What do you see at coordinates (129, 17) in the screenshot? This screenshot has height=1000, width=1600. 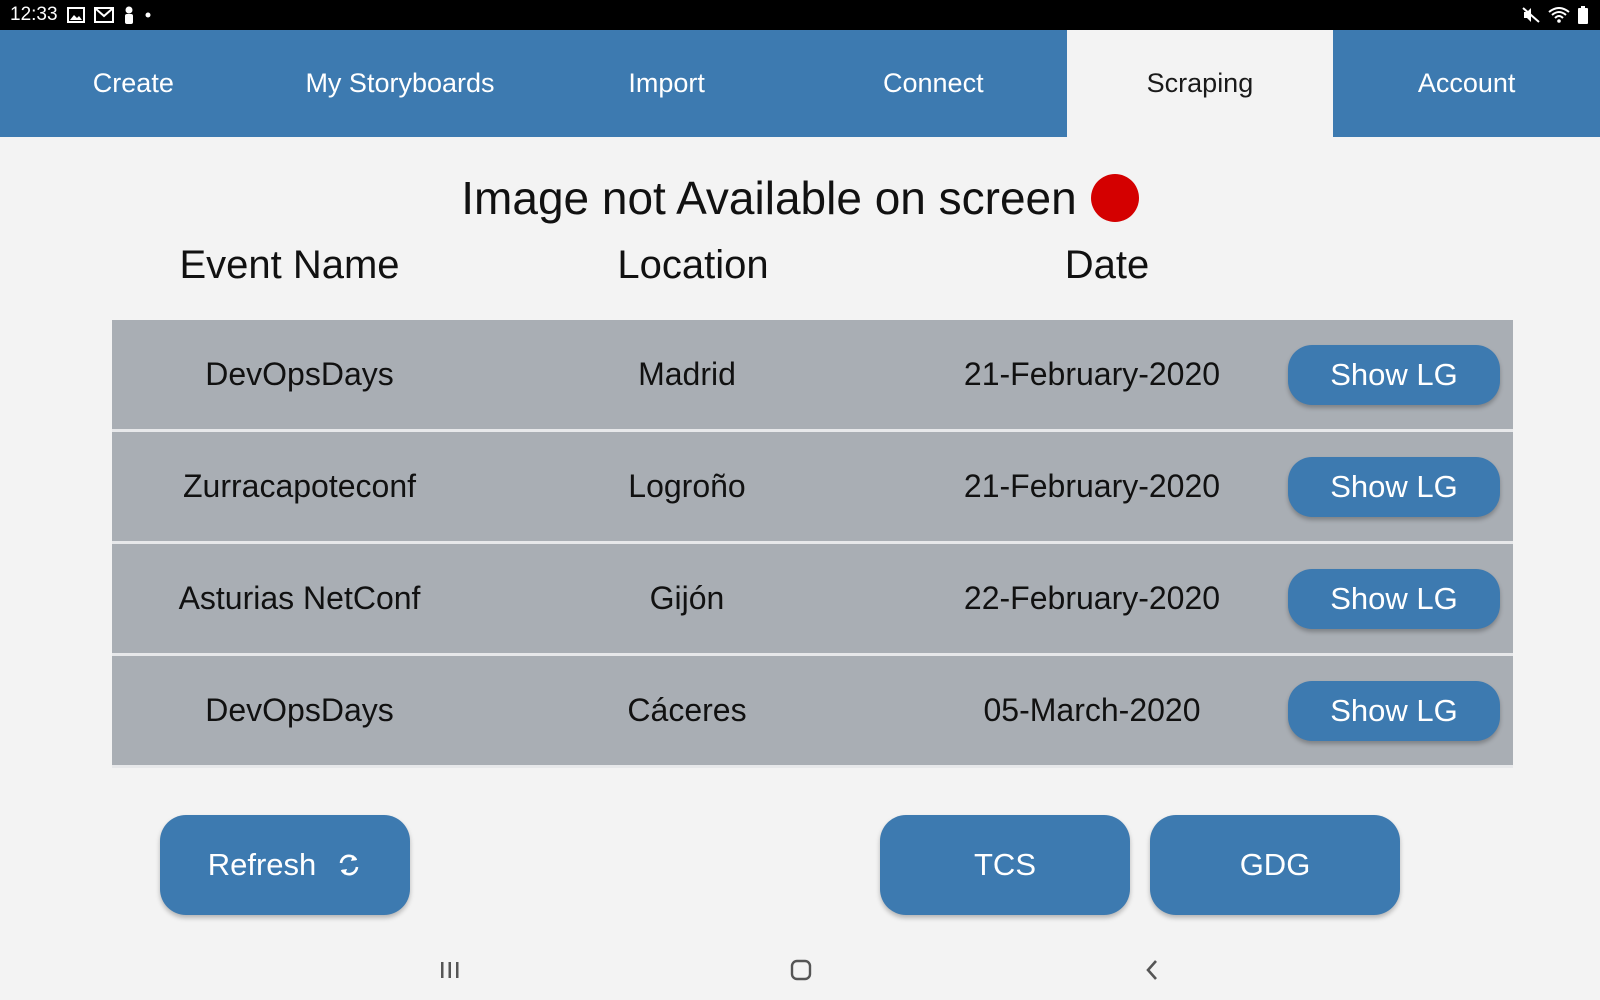 I see `person-icon` at bounding box center [129, 17].